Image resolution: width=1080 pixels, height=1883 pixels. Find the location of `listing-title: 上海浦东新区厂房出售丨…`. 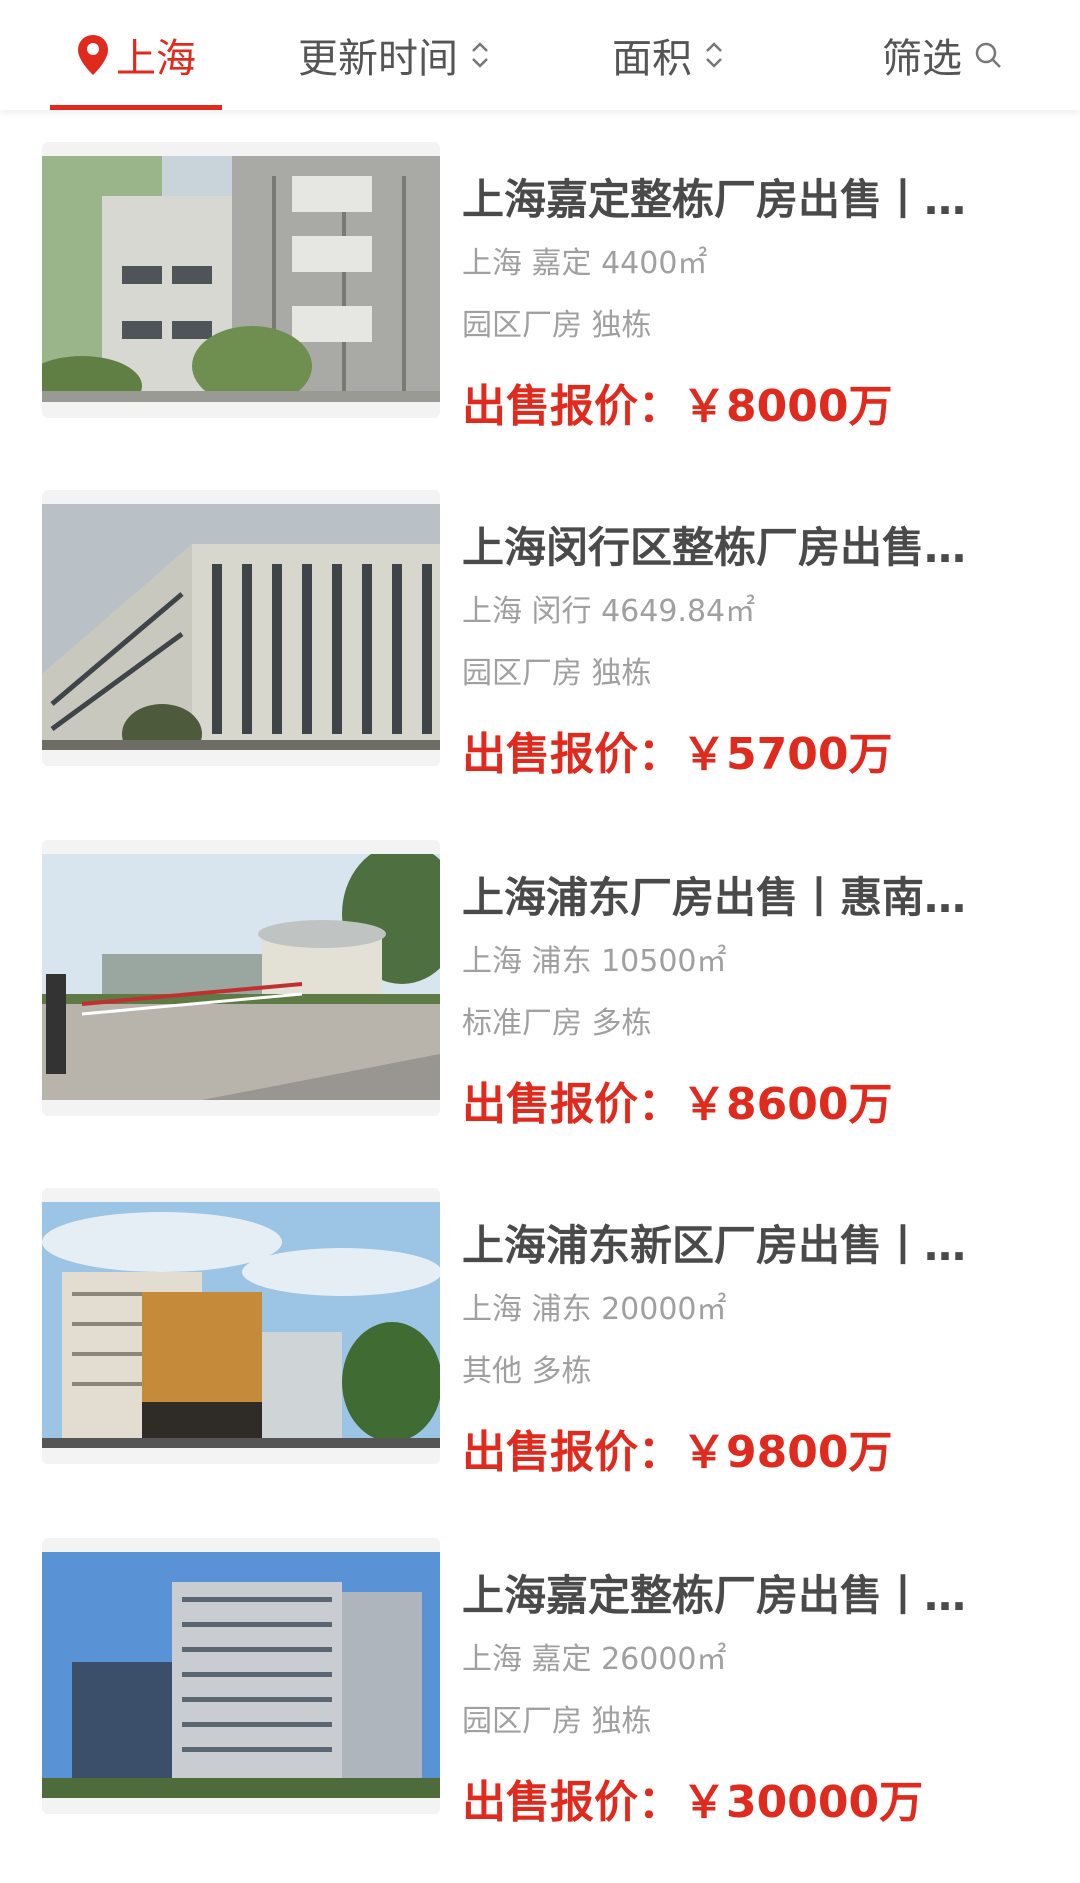

listing-title: 上海浦东新区厂房出售丨… is located at coordinates (714, 1245).